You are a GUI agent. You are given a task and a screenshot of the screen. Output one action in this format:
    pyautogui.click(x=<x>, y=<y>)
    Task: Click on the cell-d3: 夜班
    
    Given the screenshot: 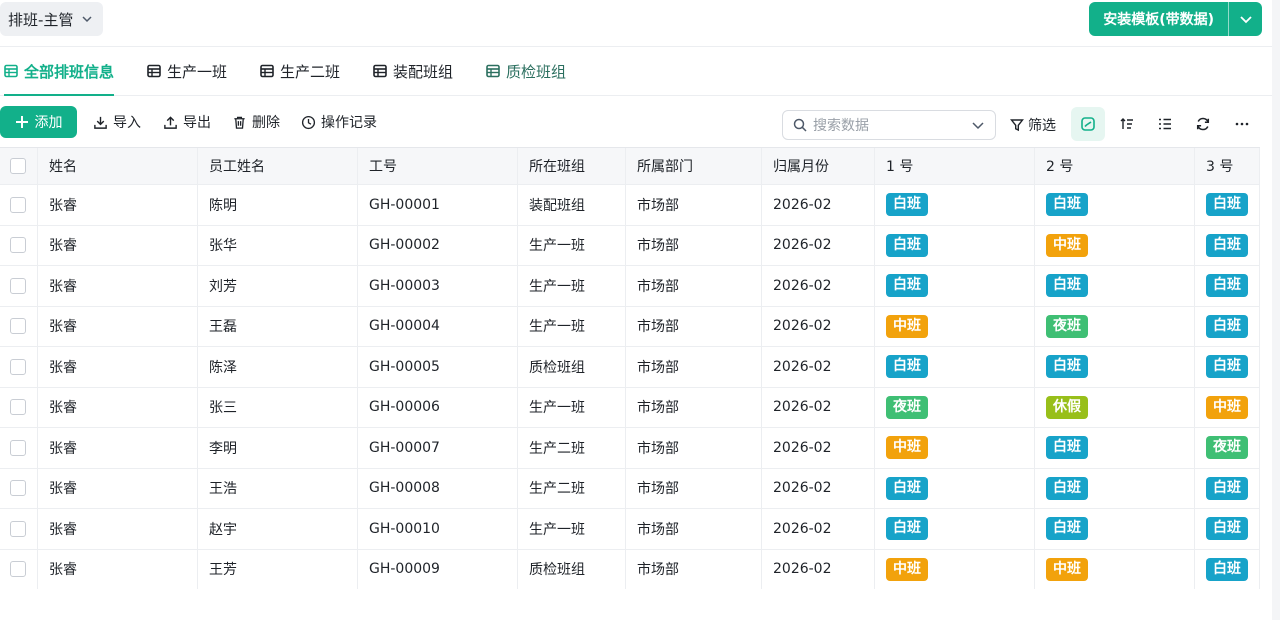 What is the action you would take?
    pyautogui.click(x=1227, y=448)
    